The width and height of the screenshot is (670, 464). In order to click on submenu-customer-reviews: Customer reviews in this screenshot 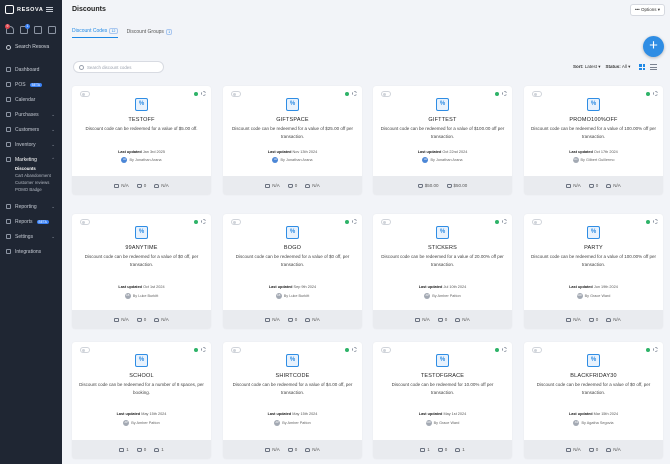, I will do `click(32, 182)`.